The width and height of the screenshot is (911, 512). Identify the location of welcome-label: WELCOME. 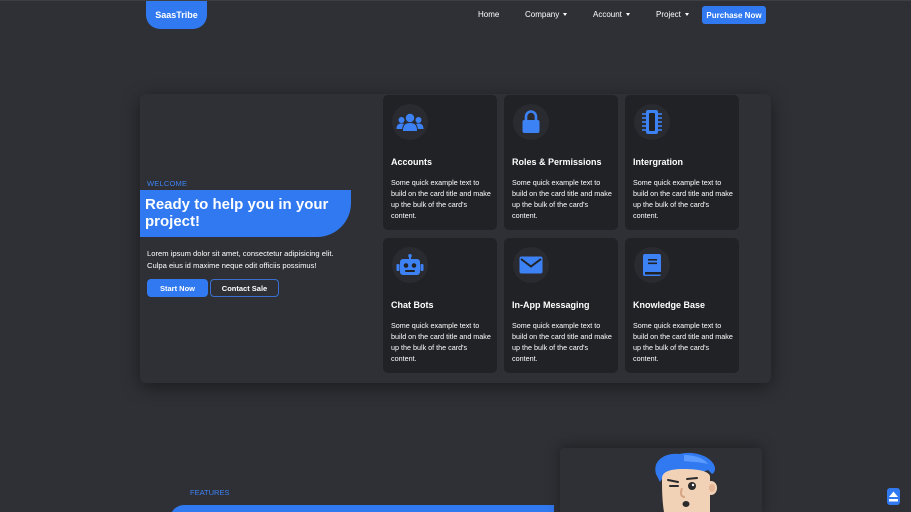
(167, 183).